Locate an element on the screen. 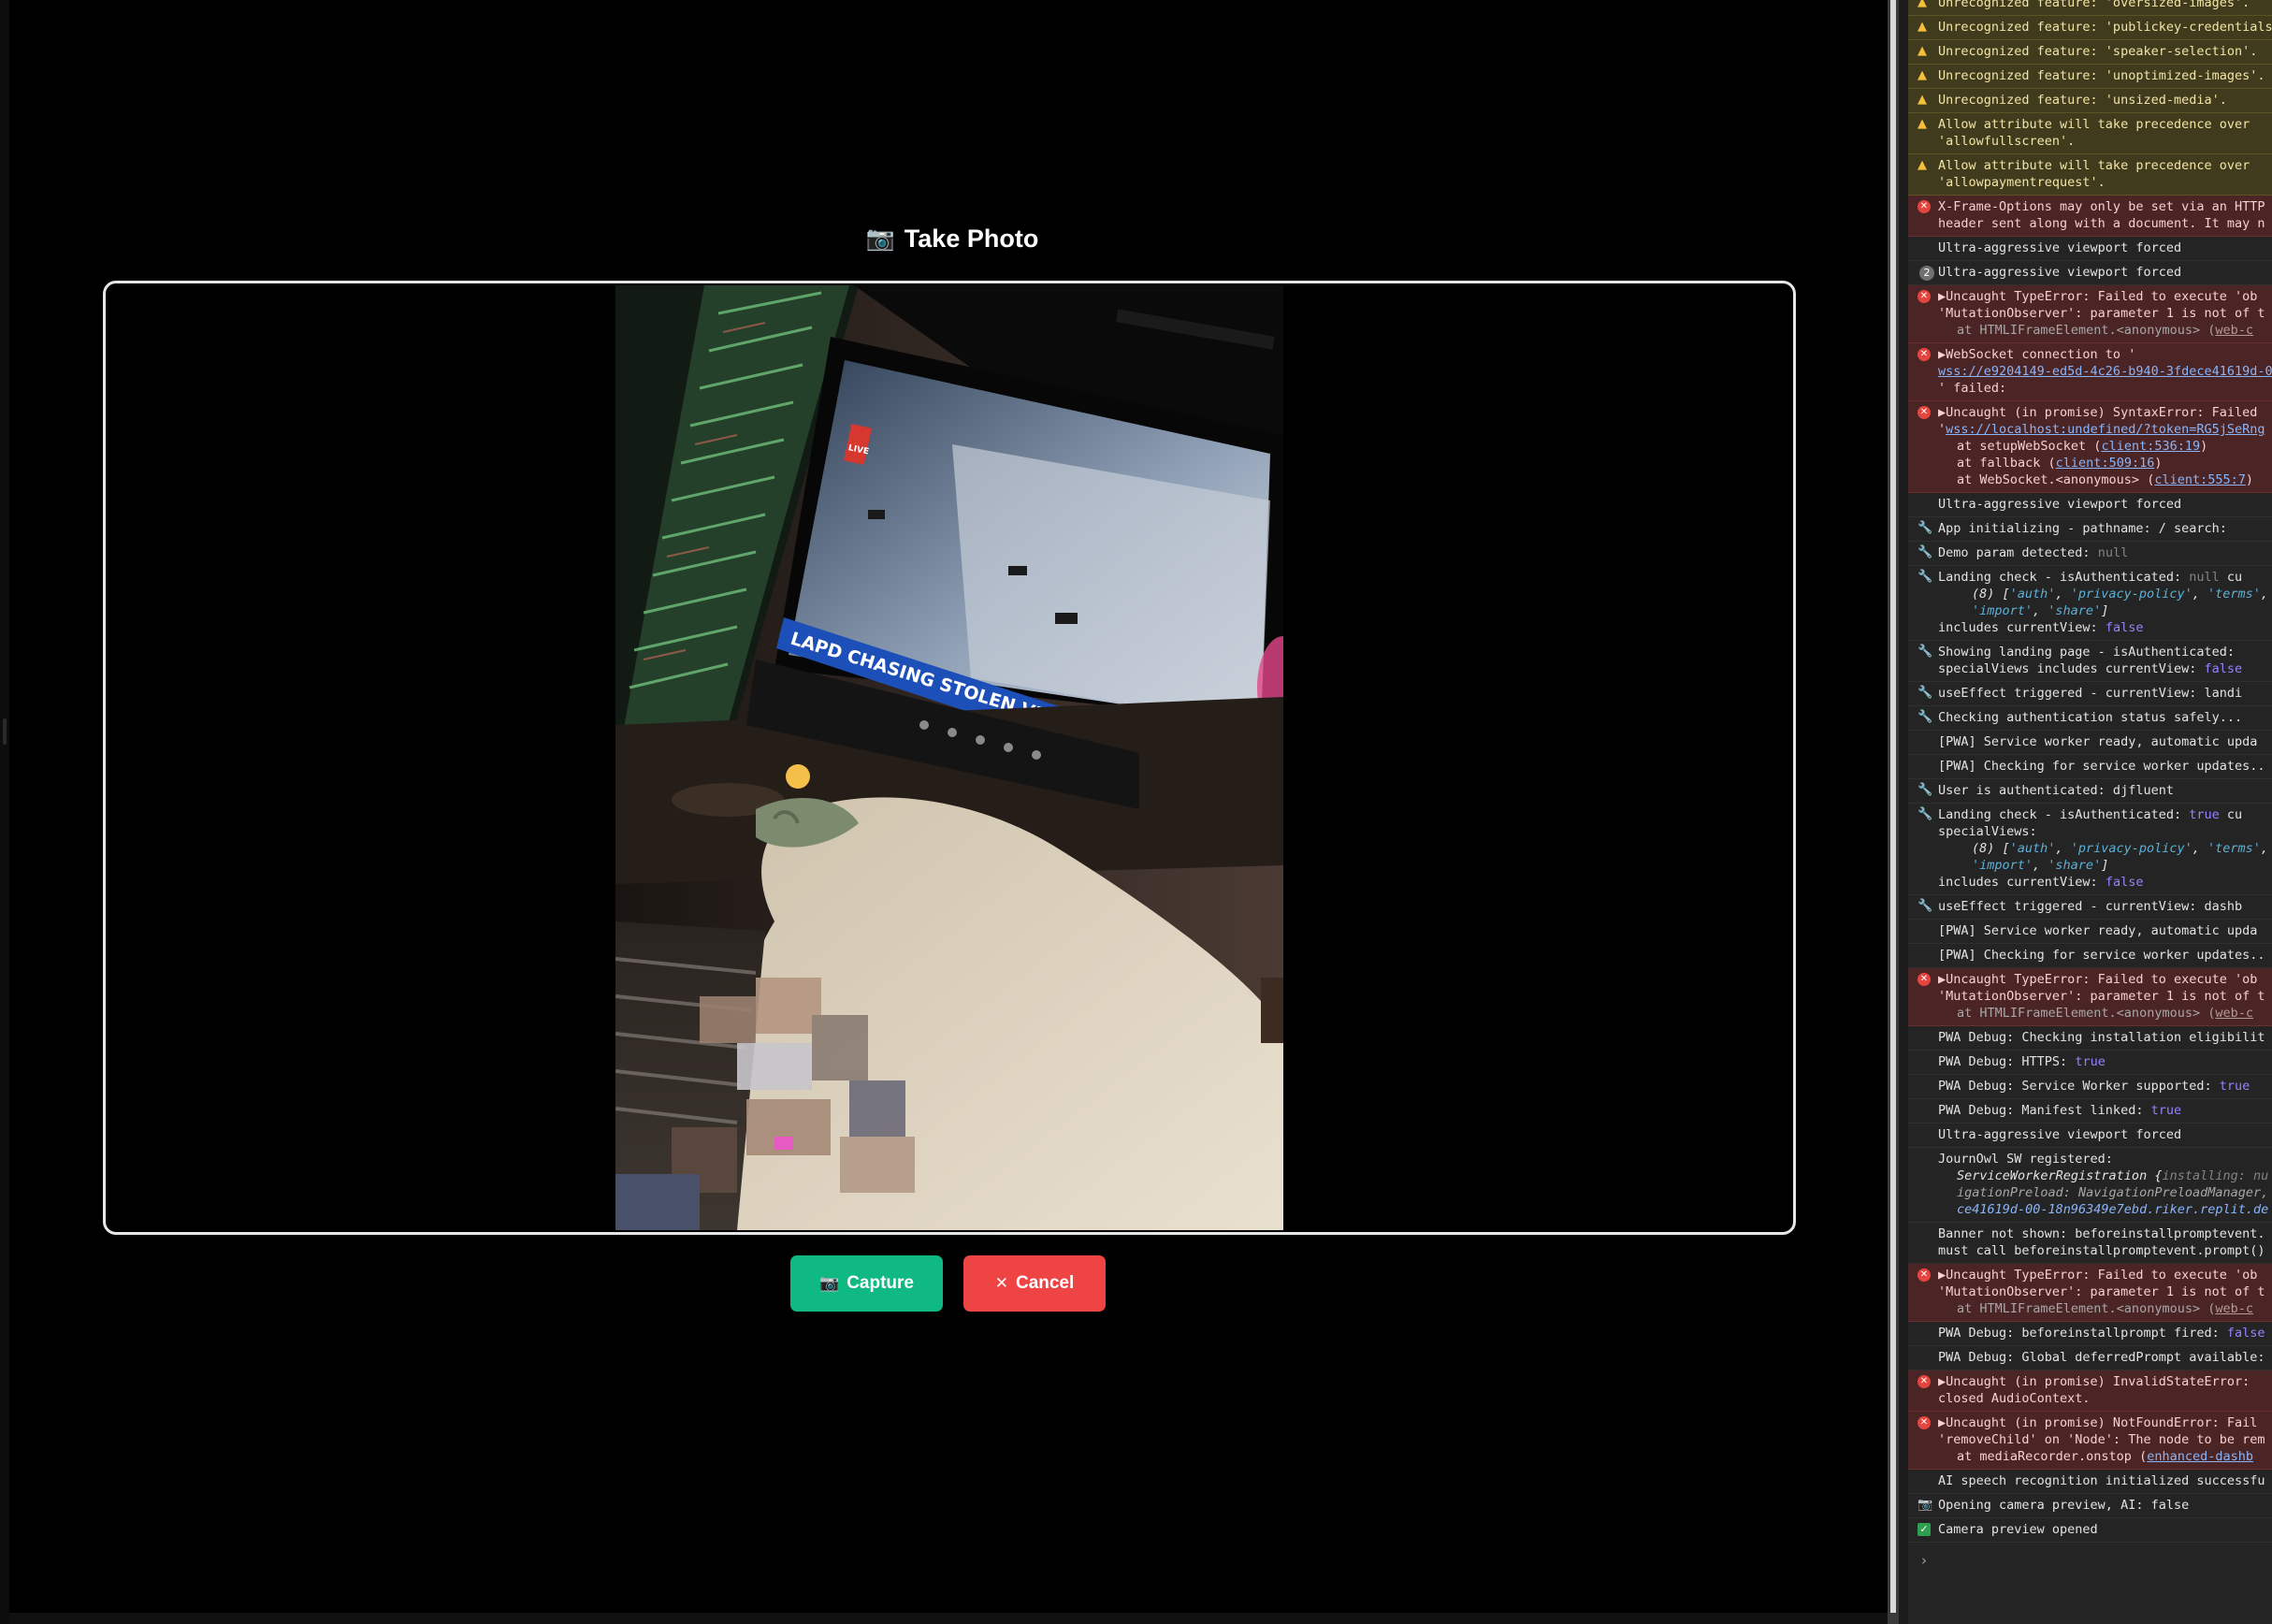 The height and width of the screenshot is (1624, 2272). console-log: PWA Debug: HTTPS: true is located at coordinates (2090, 1063).